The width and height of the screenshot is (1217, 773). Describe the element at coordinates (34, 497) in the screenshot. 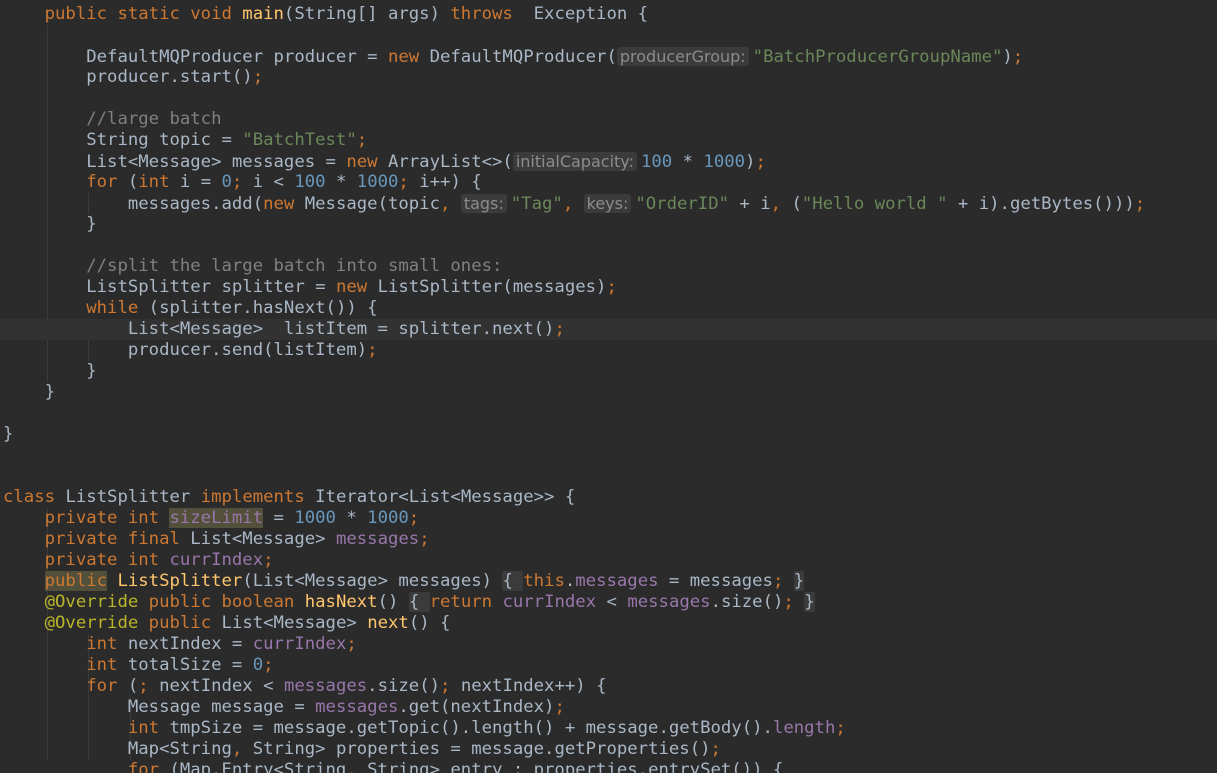

I see `keyword-token: class` at that location.